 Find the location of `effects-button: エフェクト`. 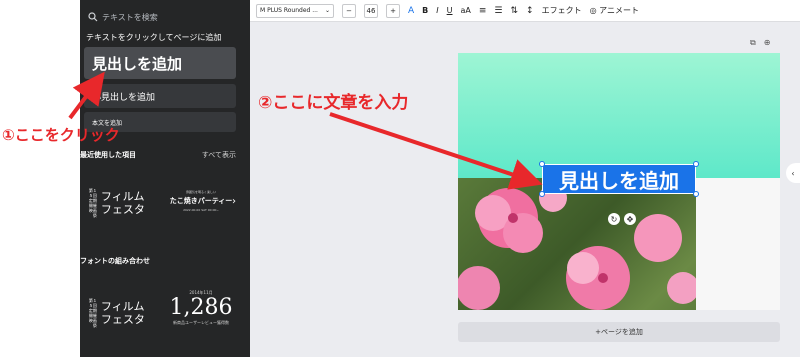

effects-button: エフェクト is located at coordinates (562, 10).